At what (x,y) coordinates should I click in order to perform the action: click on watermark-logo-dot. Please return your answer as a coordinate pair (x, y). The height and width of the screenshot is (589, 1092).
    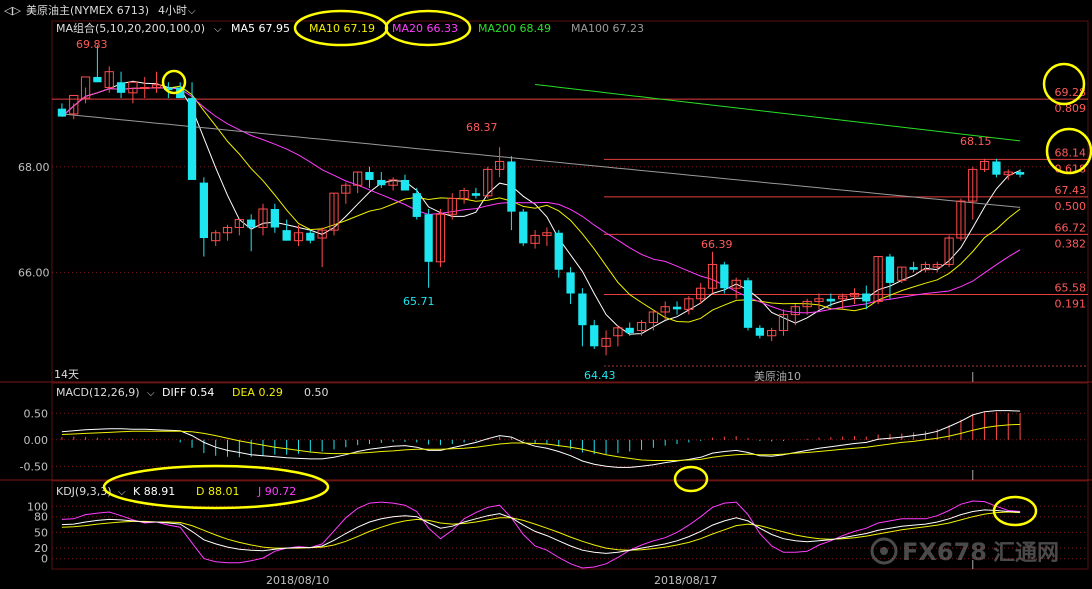
    Looking at the image, I should click on (884, 551).